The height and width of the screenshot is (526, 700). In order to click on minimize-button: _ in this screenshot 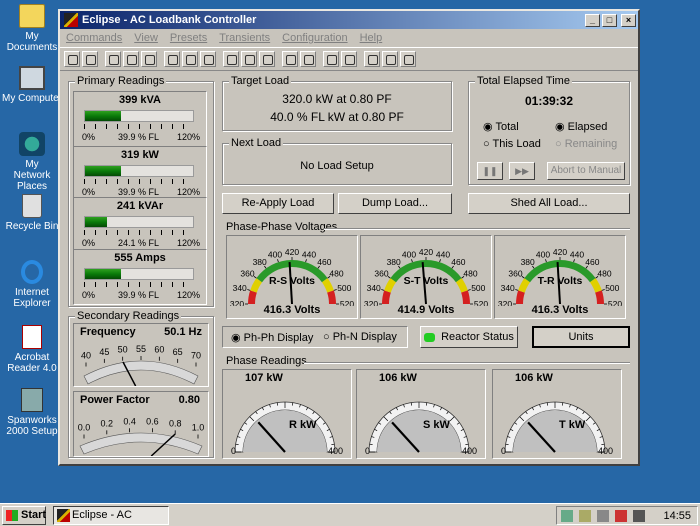, I will do `click(592, 20)`.